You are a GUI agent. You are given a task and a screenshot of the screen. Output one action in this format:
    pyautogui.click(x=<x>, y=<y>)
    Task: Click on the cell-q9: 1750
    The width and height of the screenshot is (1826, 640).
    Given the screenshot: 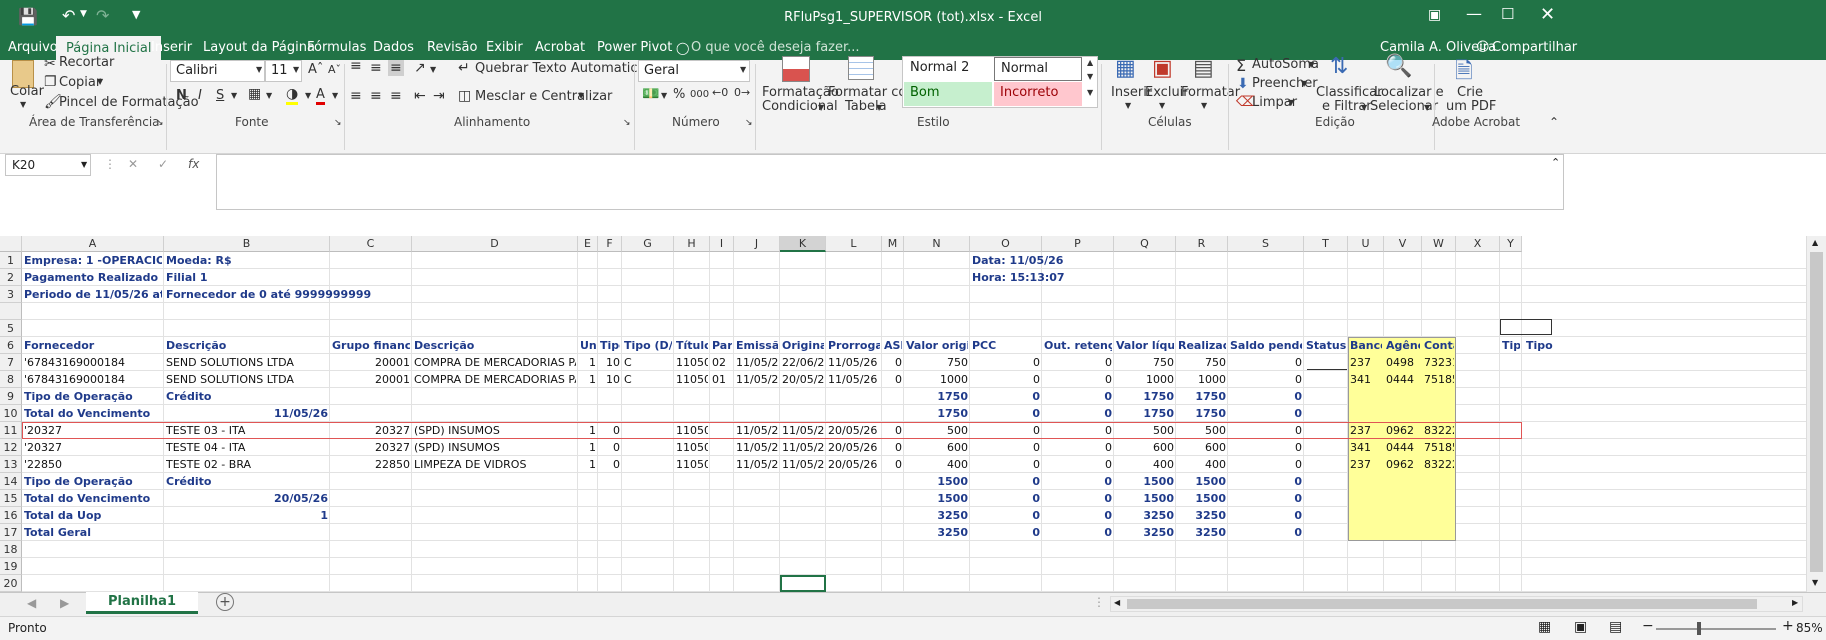 What is the action you would take?
    pyautogui.click(x=1145, y=396)
    